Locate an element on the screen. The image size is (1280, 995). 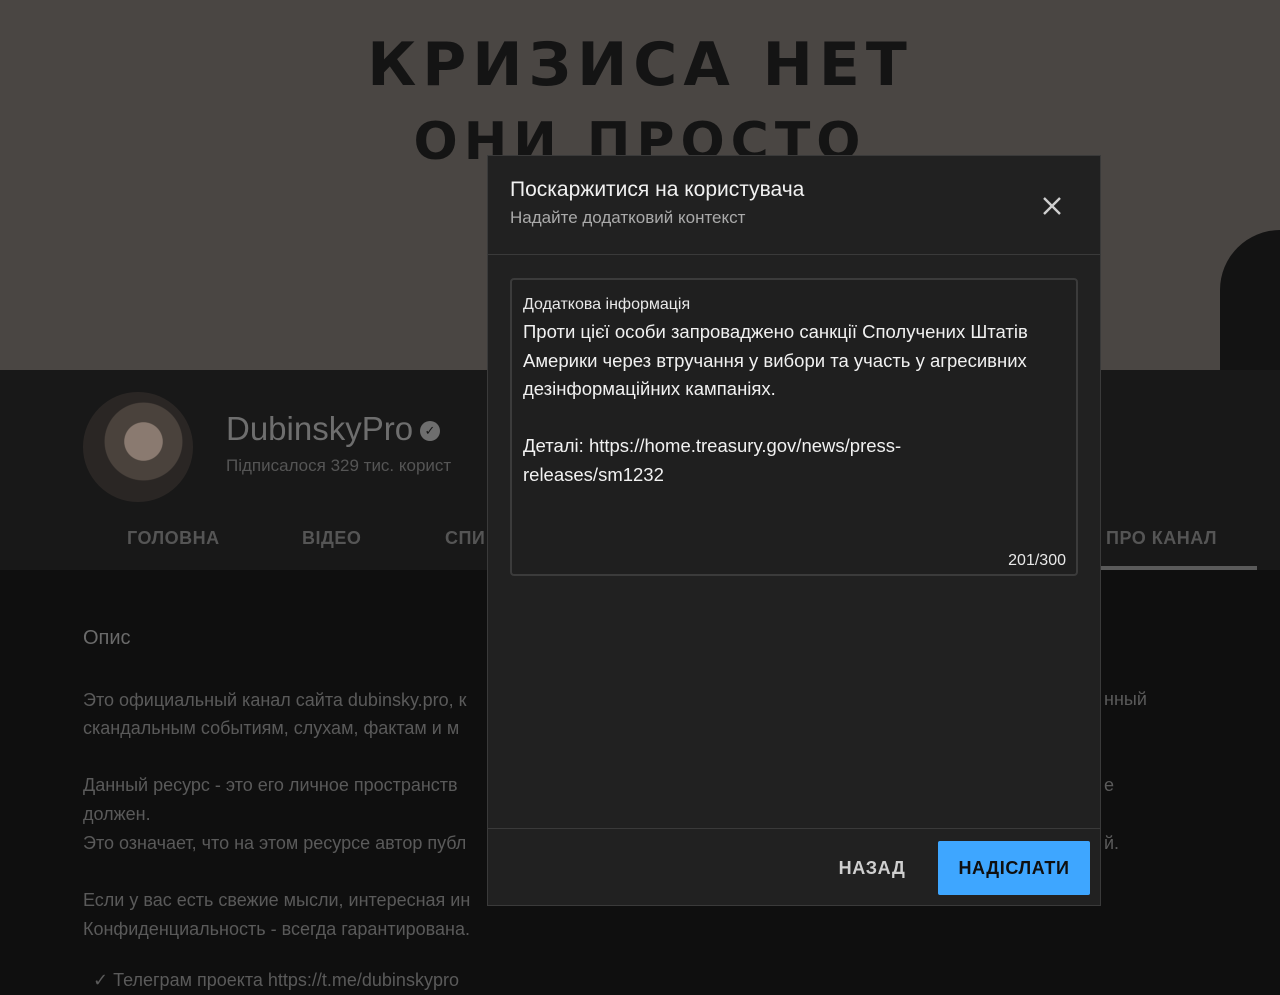
tab-playlists: СПИ is located at coordinates (465, 538).